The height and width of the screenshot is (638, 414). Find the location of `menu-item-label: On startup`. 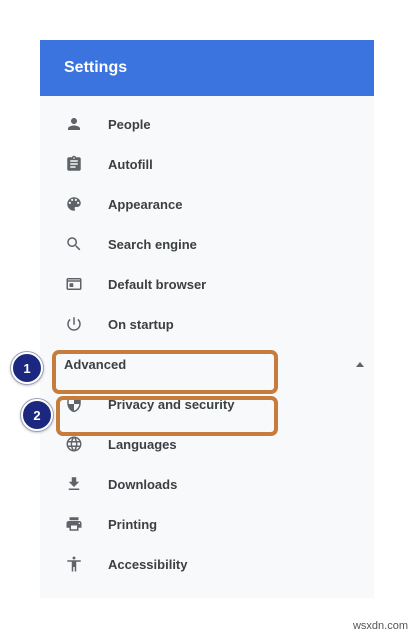

menu-item-label: On startup is located at coordinates (141, 324).